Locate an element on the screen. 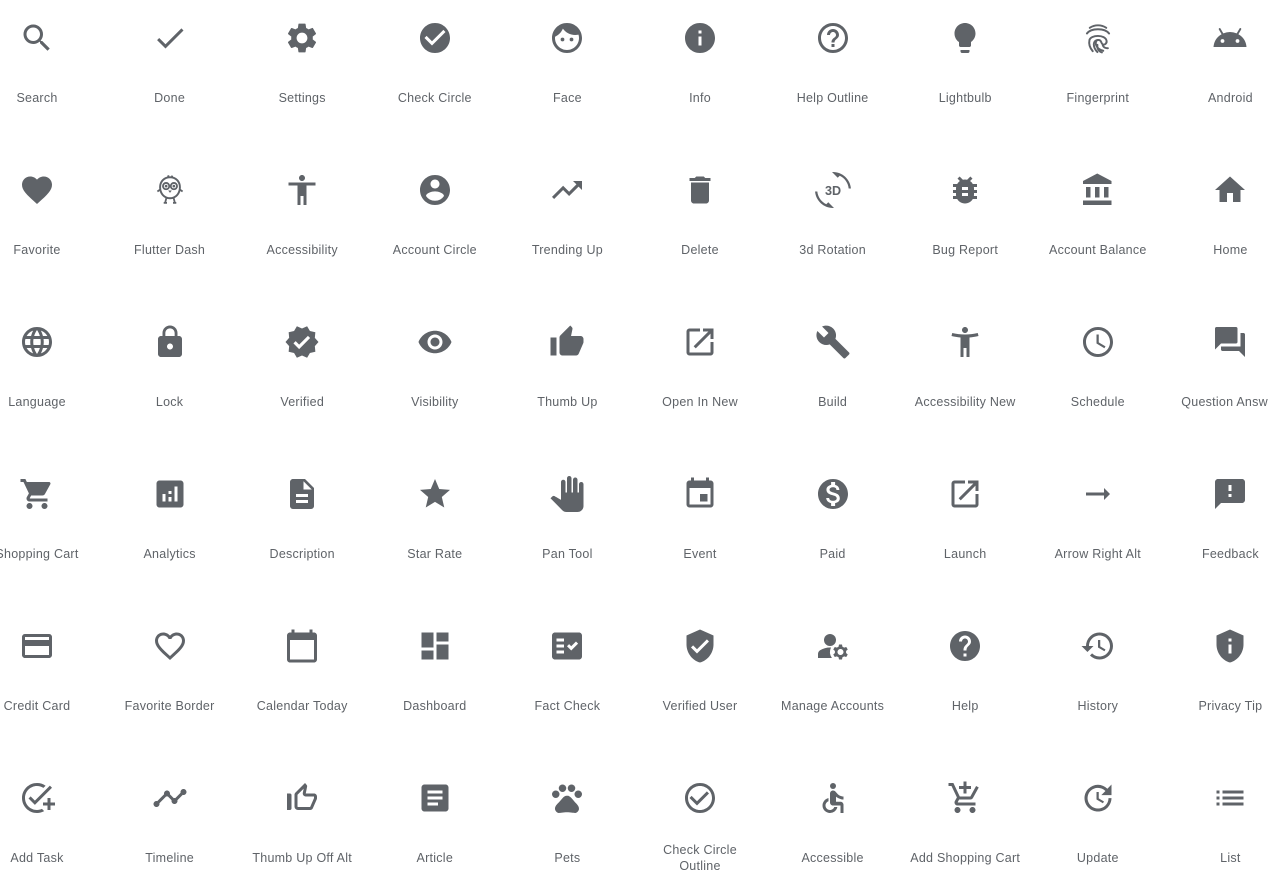  icon-tile-launch: Launch is located at coordinates (965, 532).